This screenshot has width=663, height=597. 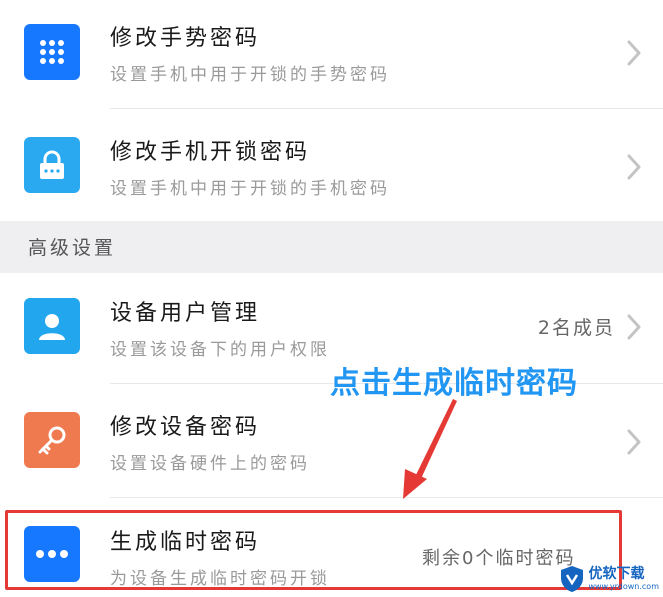 What do you see at coordinates (220, 350) in the screenshot?
I see `item-subtitle: 设置该设备下的用户权限` at bounding box center [220, 350].